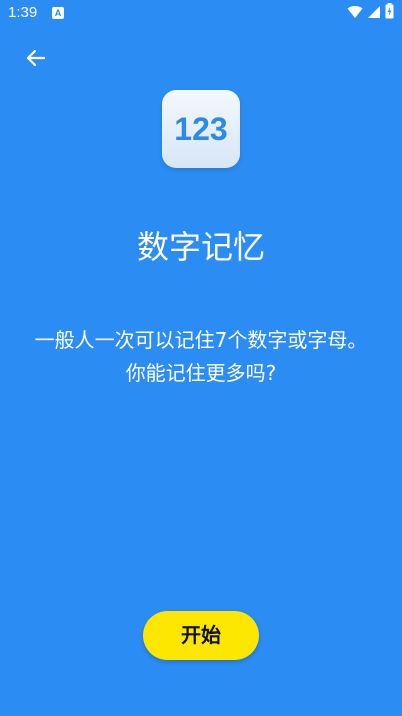  What do you see at coordinates (374, 13) in the screenshot?
I see `signal-icon` at bounding box center [374, 13].